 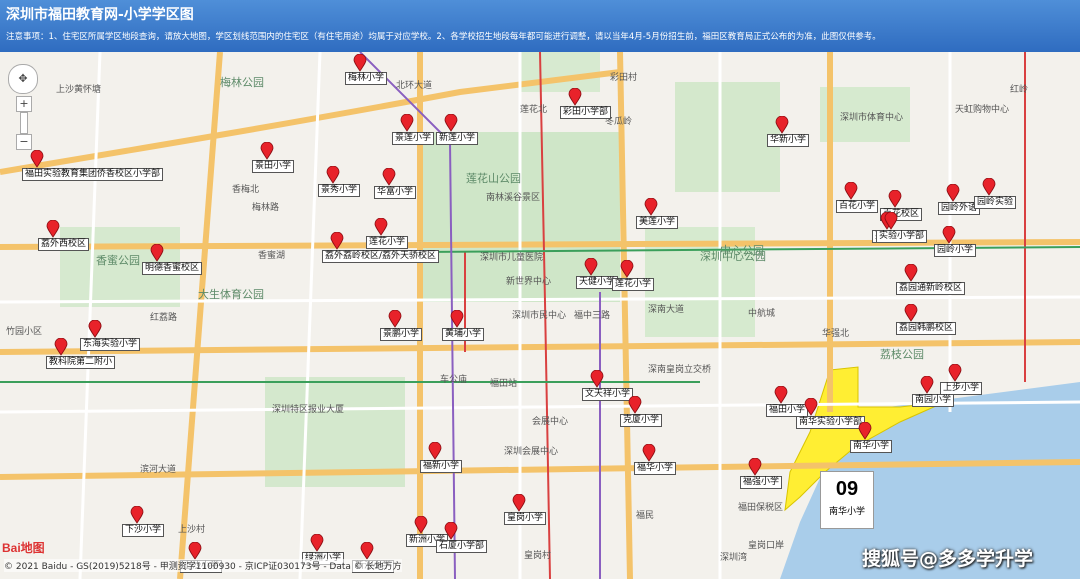 What do you see at coordinates (762, 314) in the screenshot?
I see `place-label: 中航城` at bounding box center [762, 314].